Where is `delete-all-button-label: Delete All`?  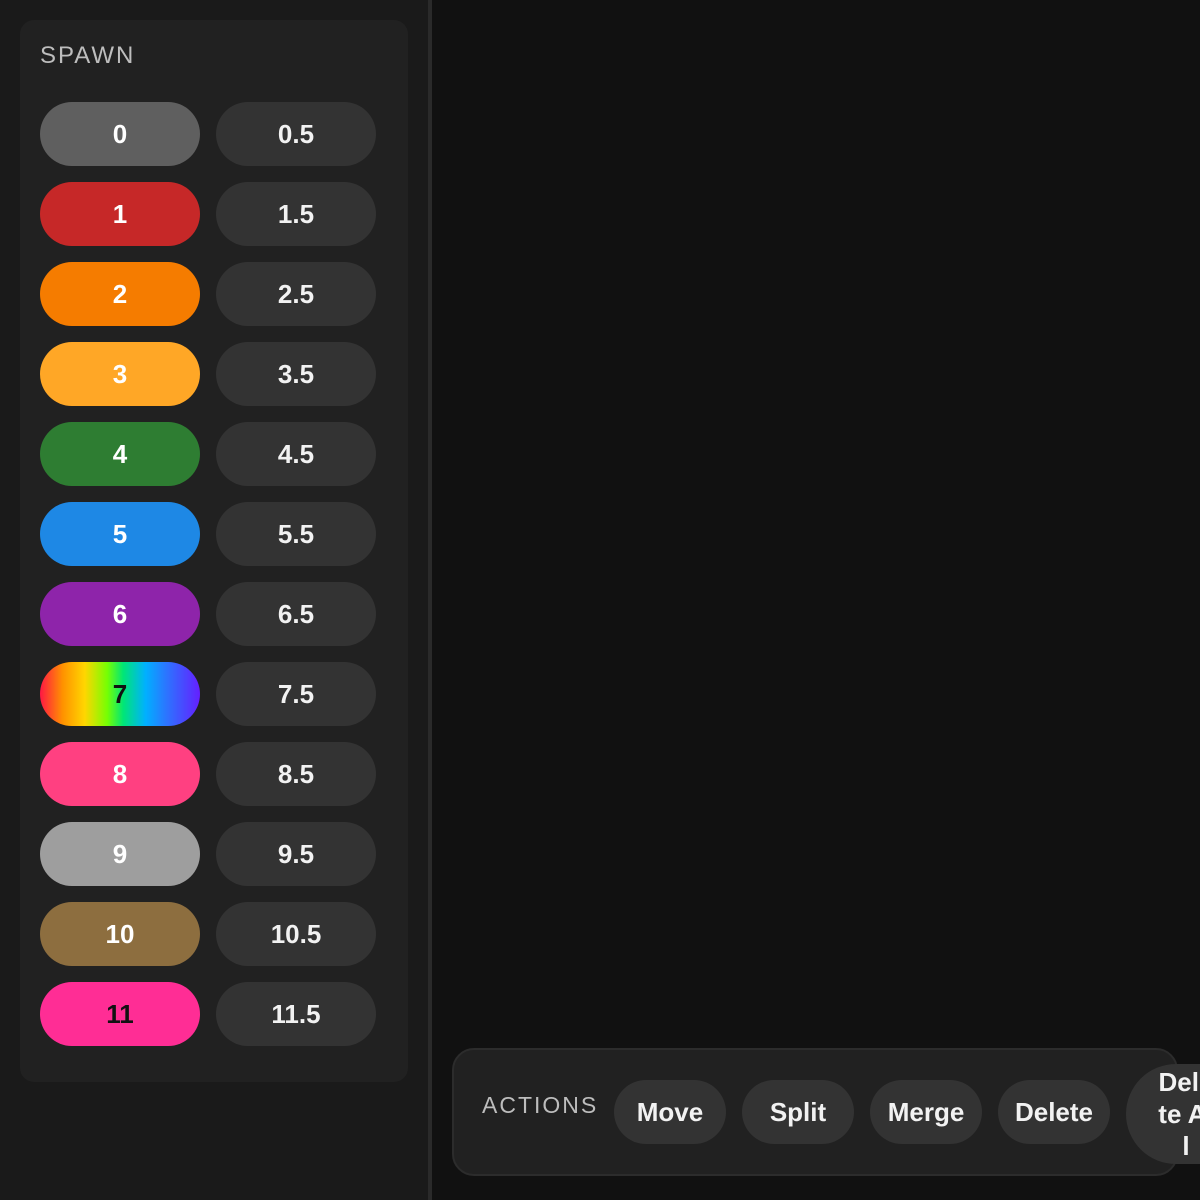
delete-all-button-label: Delete All is located at coordinates (1179, 1114).